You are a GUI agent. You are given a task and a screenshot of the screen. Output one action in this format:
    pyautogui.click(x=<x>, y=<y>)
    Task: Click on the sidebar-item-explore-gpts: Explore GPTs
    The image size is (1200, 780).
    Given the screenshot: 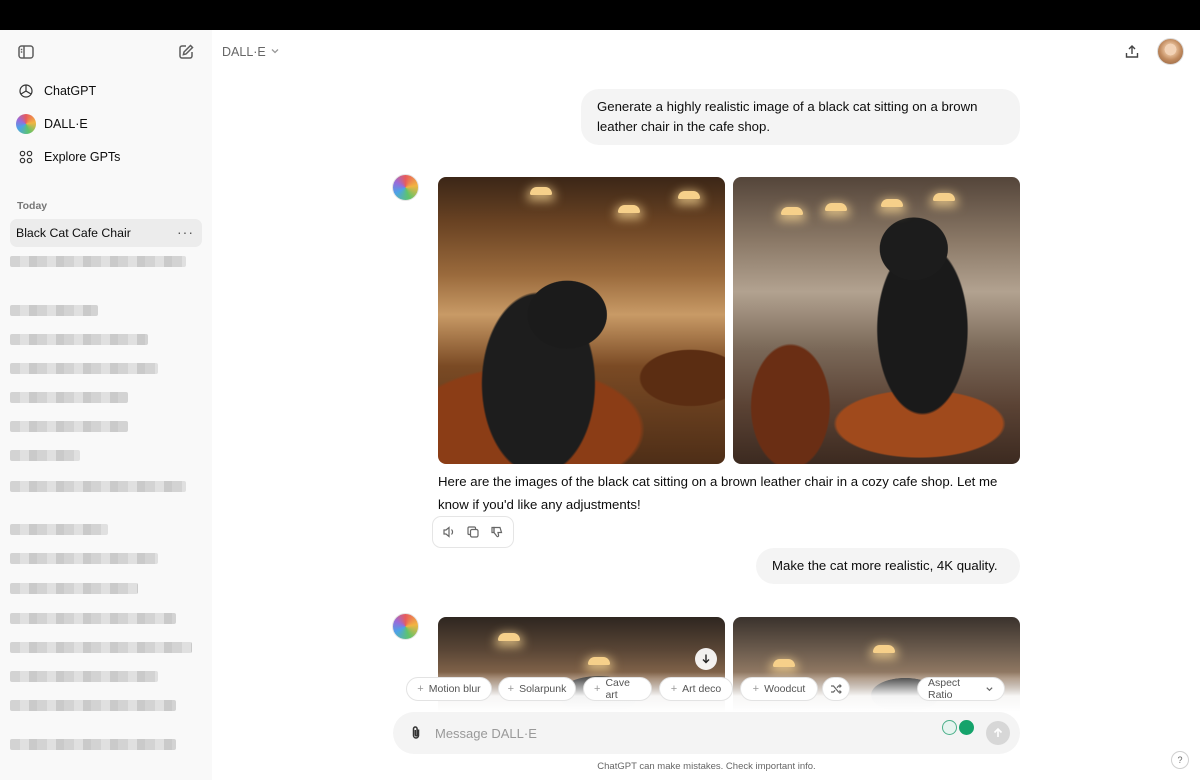 What is the action you would take?
    pyautogui.click(x=106, y=157)
    